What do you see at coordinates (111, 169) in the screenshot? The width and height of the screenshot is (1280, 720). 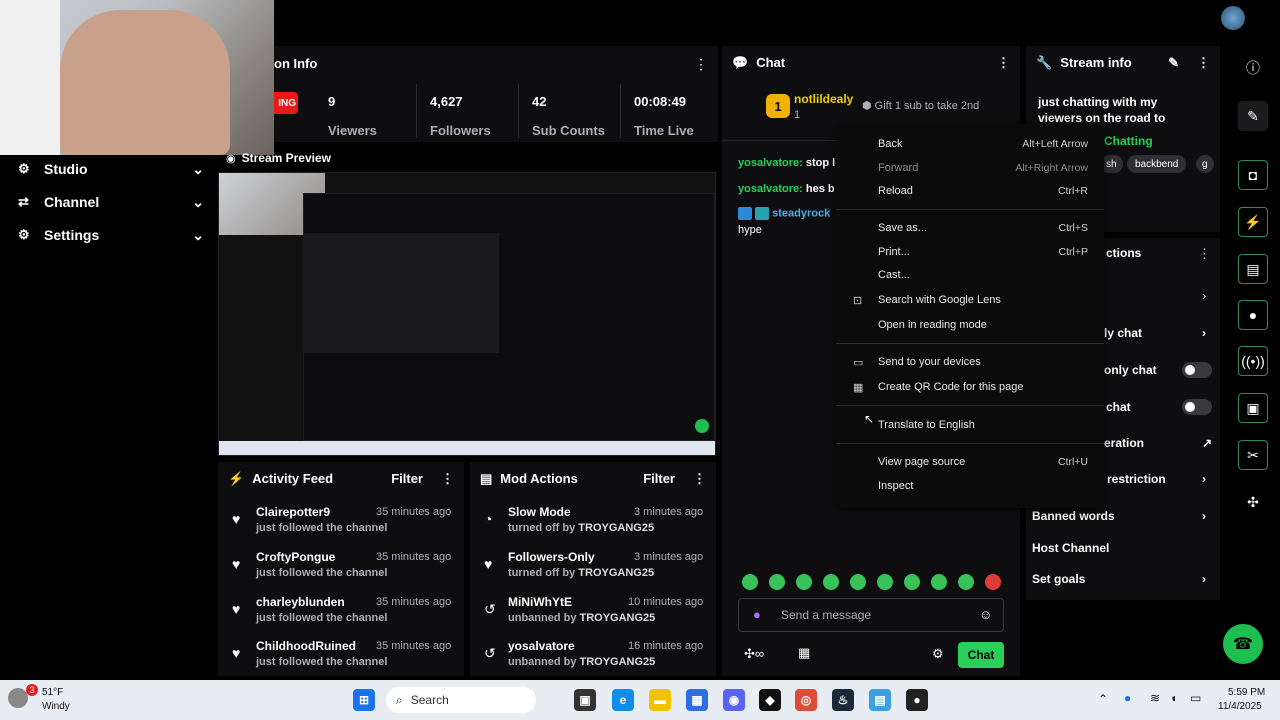 I see `sidebar-item-studio: ⚙ Studio ⌄` at bounding box center [111, 169].